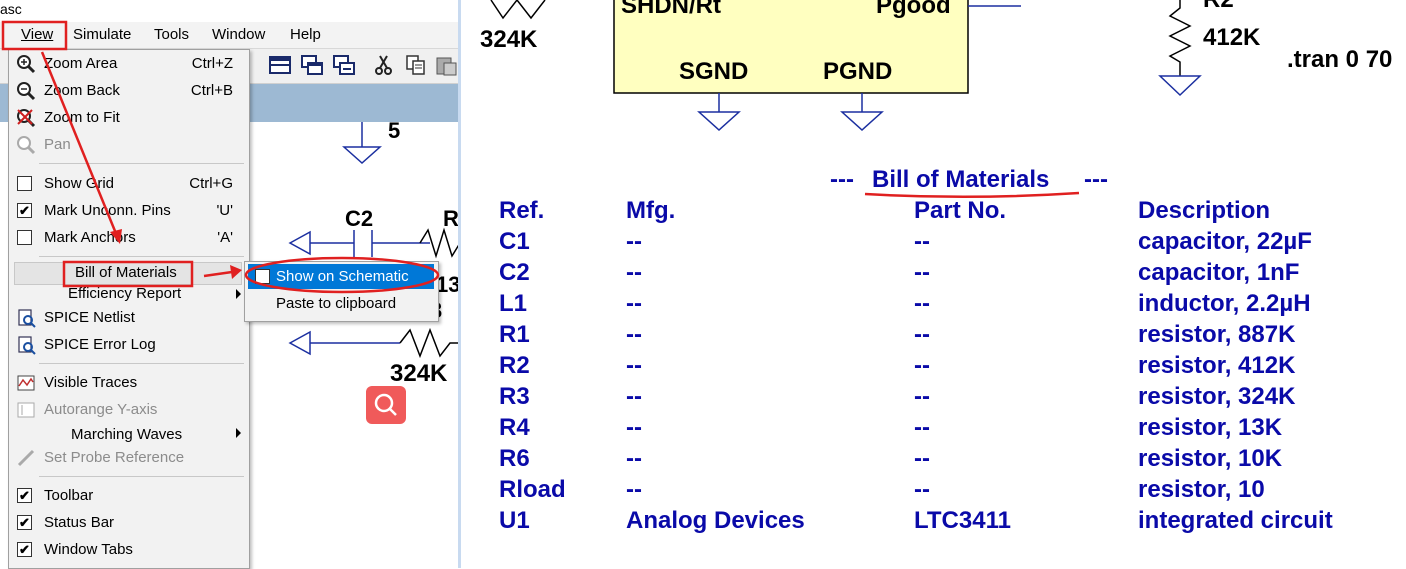 The height and width of the screenshot is (569, 1406). What do you see at coordinates (129, 238) in the screenshot?
I see `menu-mark-anchors: Mark Anchors 'A'` at bounding box center [129, 238].